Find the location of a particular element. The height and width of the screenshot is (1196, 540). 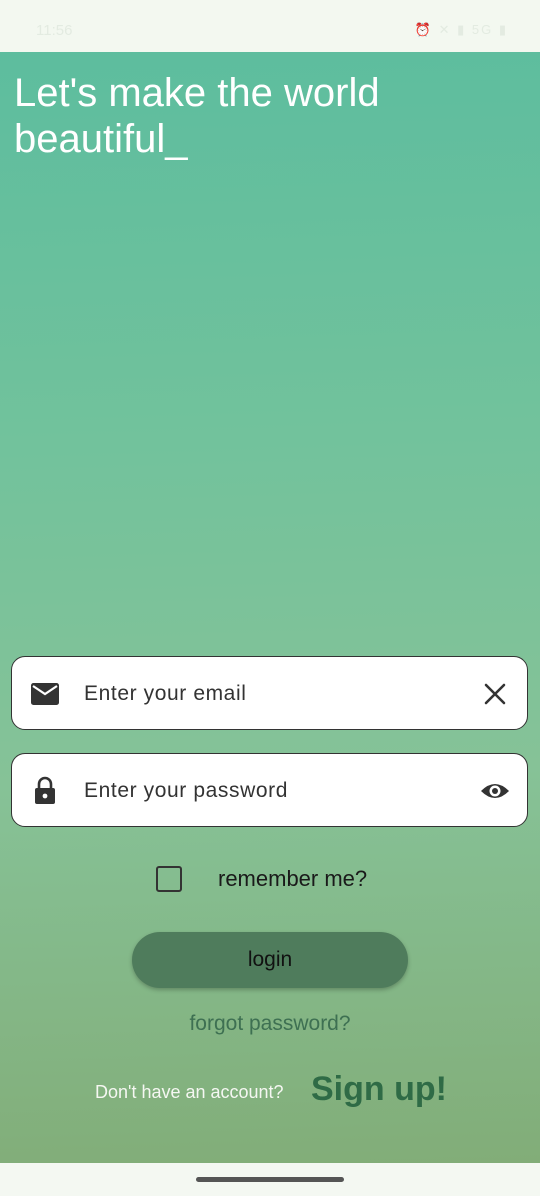

mail-icon is located at coordinates (45, 694).